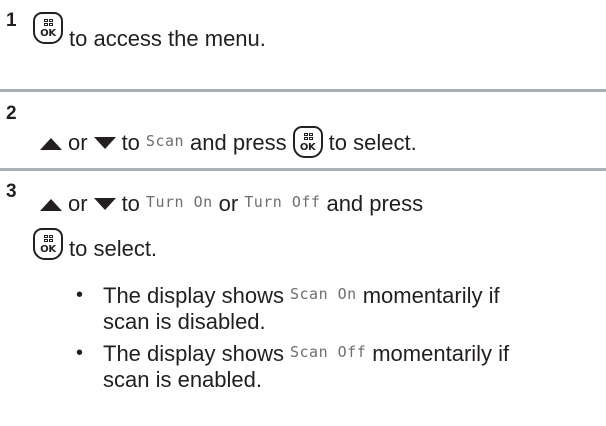 The width and height of the screenshot is (606, 426). What do you see at coordinates (228, 203) in the screenshot?
I see `or-between-text: or` at bounding box center [228, 203].